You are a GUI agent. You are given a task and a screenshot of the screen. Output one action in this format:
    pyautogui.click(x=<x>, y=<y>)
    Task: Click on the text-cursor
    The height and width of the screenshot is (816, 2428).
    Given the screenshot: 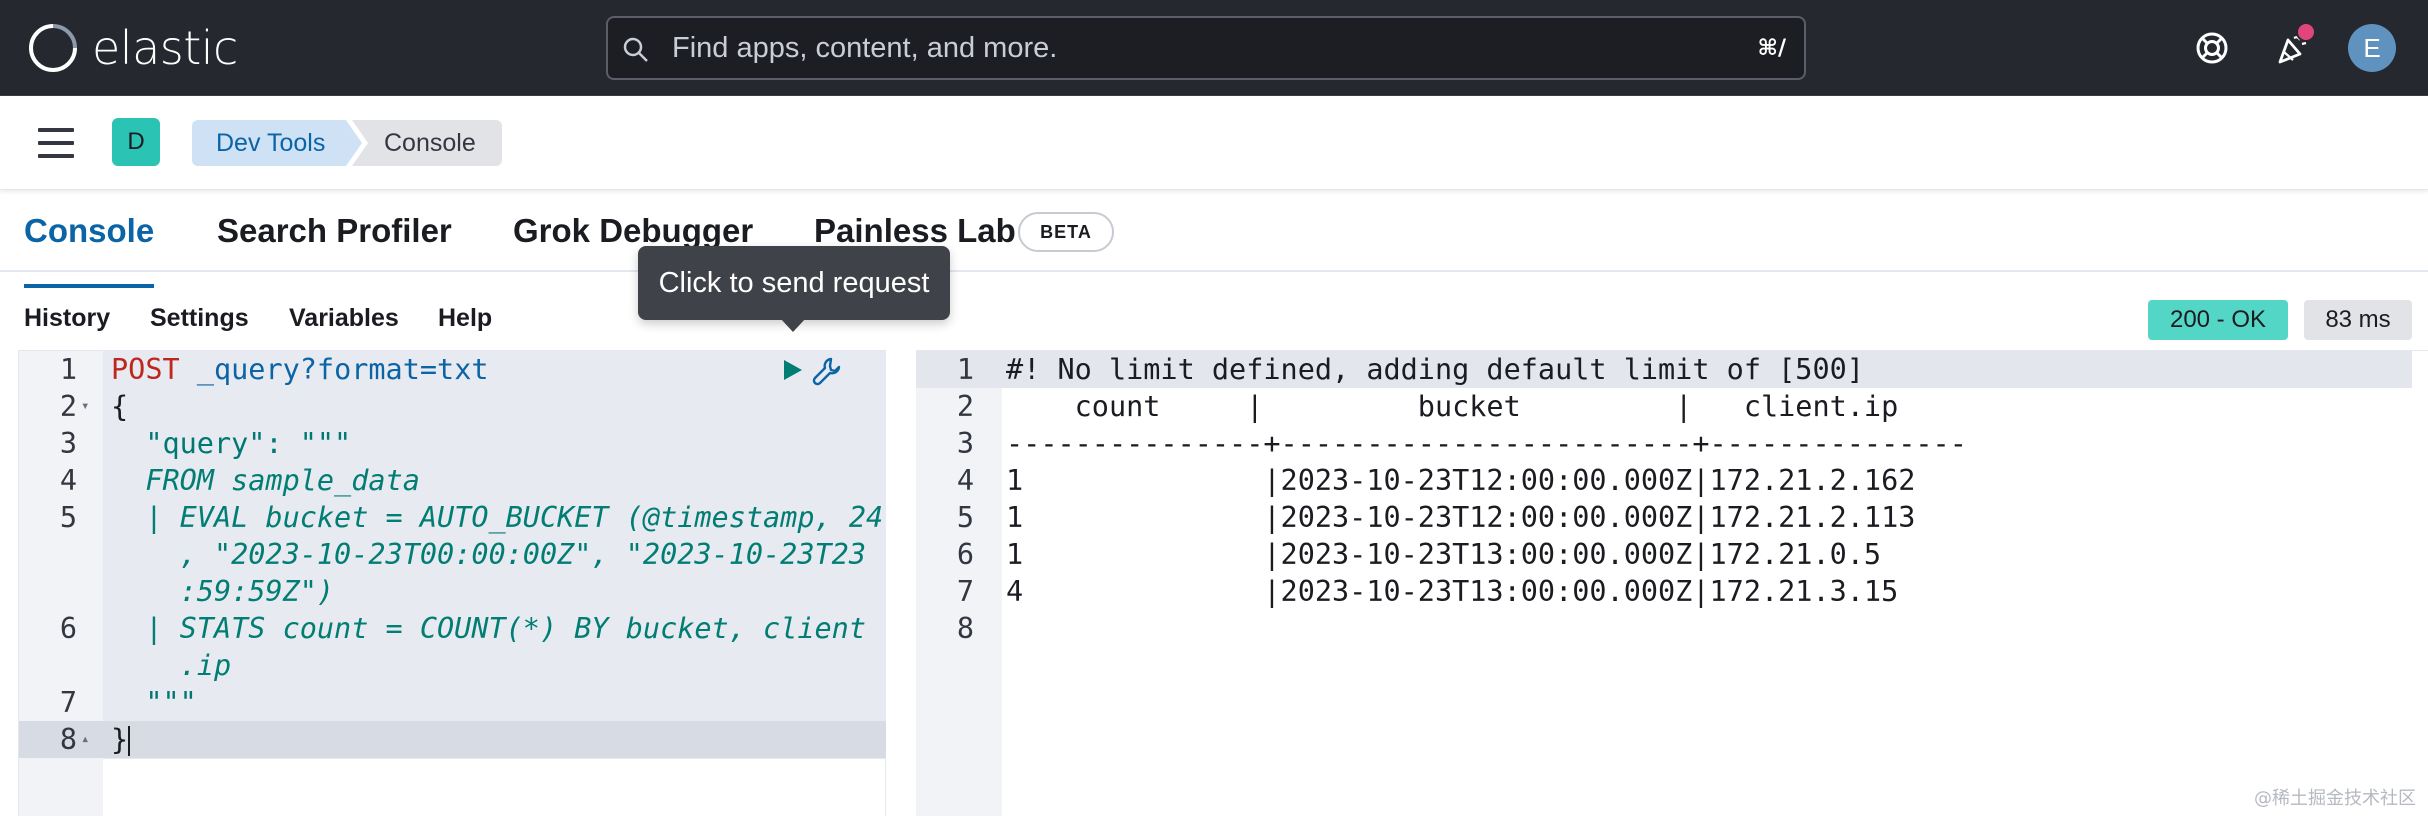 What is the action you would take?
    pyautogui.click(x=129, y=741)
    